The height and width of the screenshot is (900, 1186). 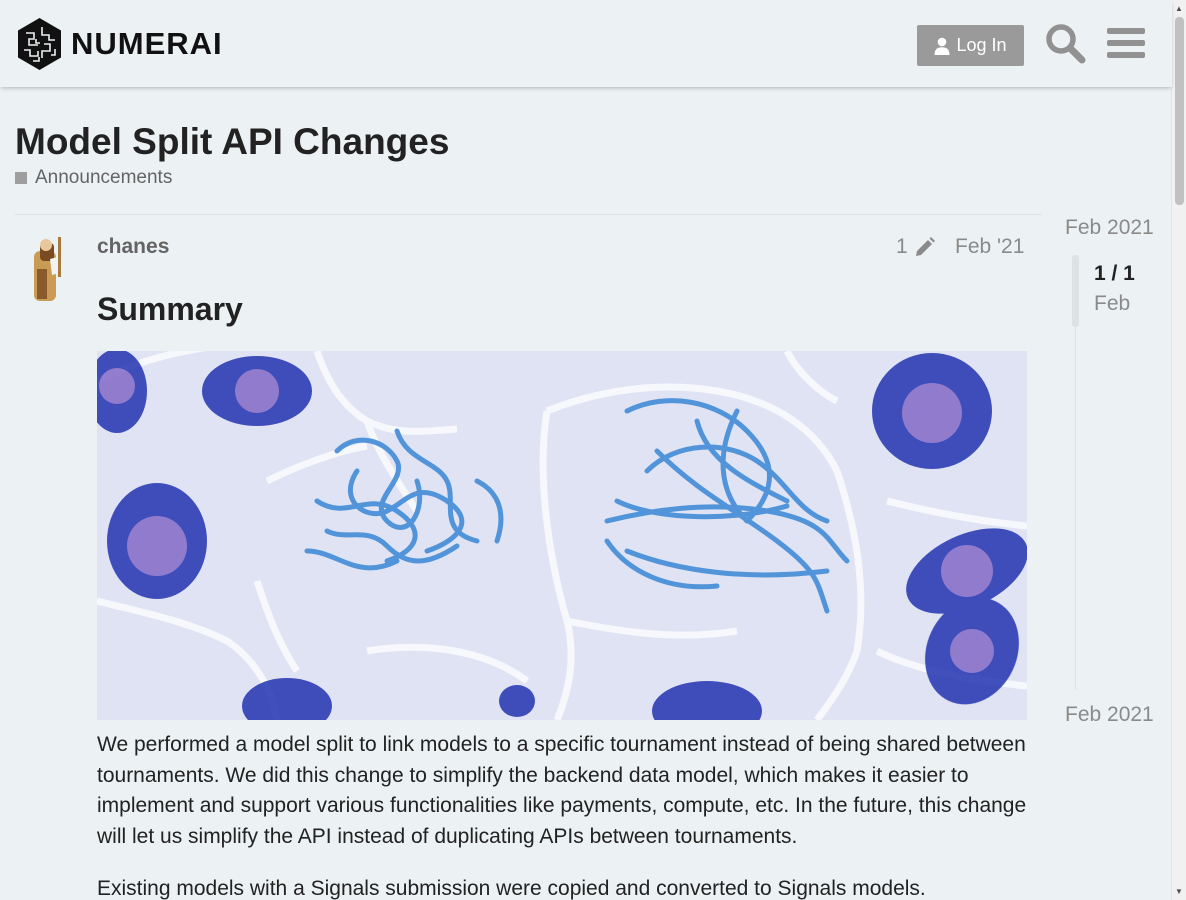 I want to click on hamburger-menu-icon, so click(x=1126, y=43).